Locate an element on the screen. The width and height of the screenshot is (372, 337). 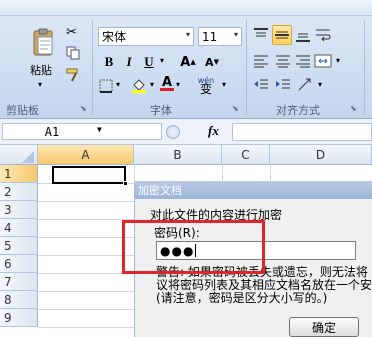
font-size-value: 11 is located at coordinates (210, 36).